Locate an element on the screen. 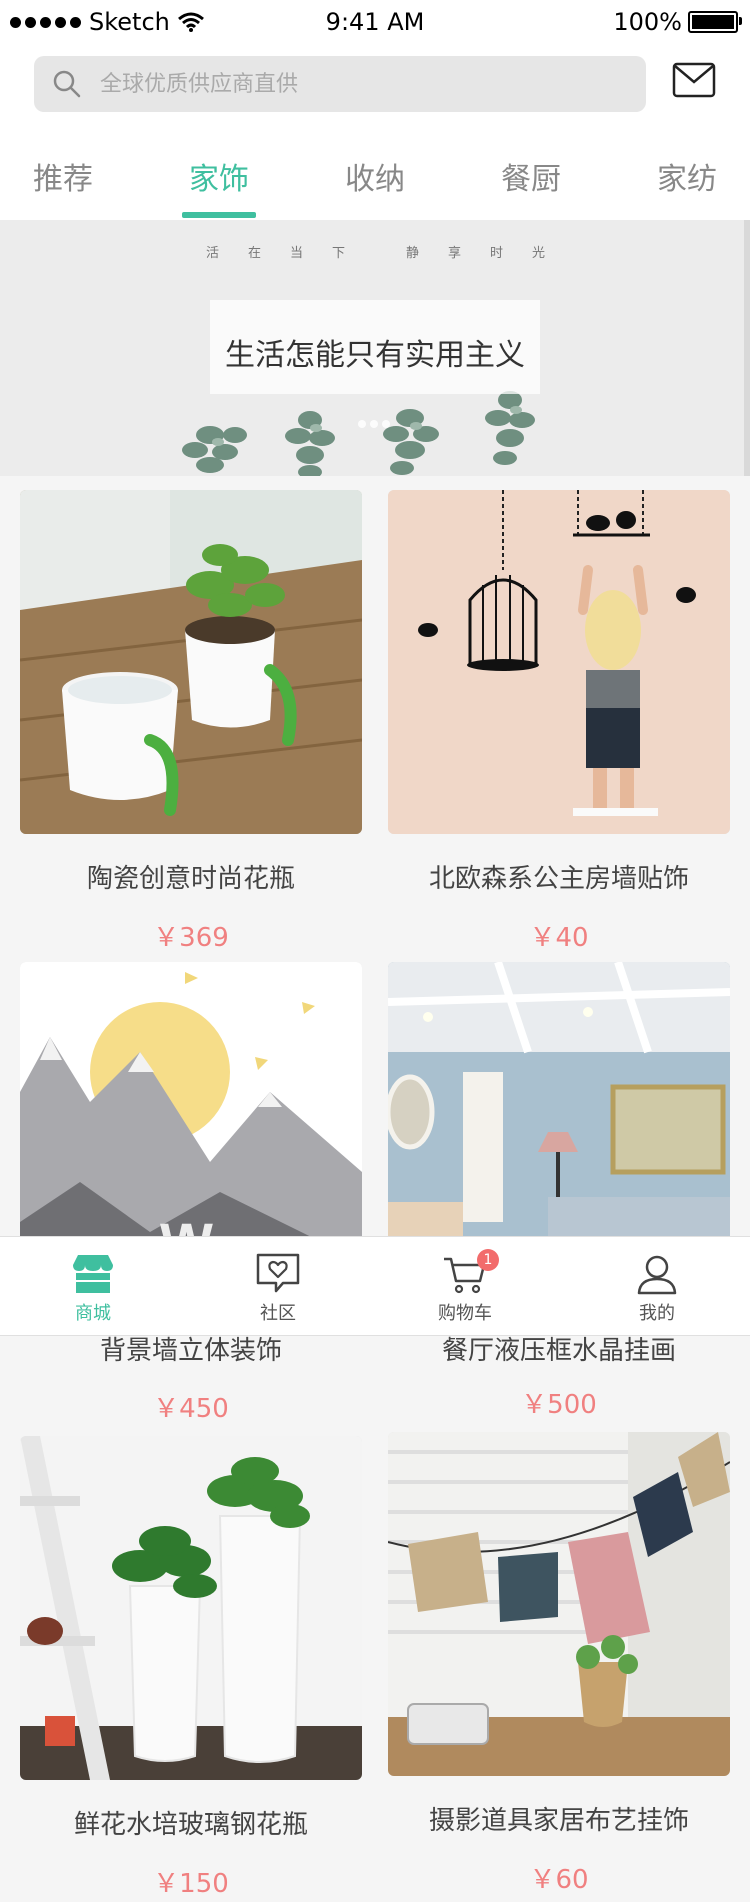 The image size is (750, 1902). banner-carousel: 活 在 当 下 静 享 时 光 生活怎能只有实用主义 is located at coordinates (375, 348).